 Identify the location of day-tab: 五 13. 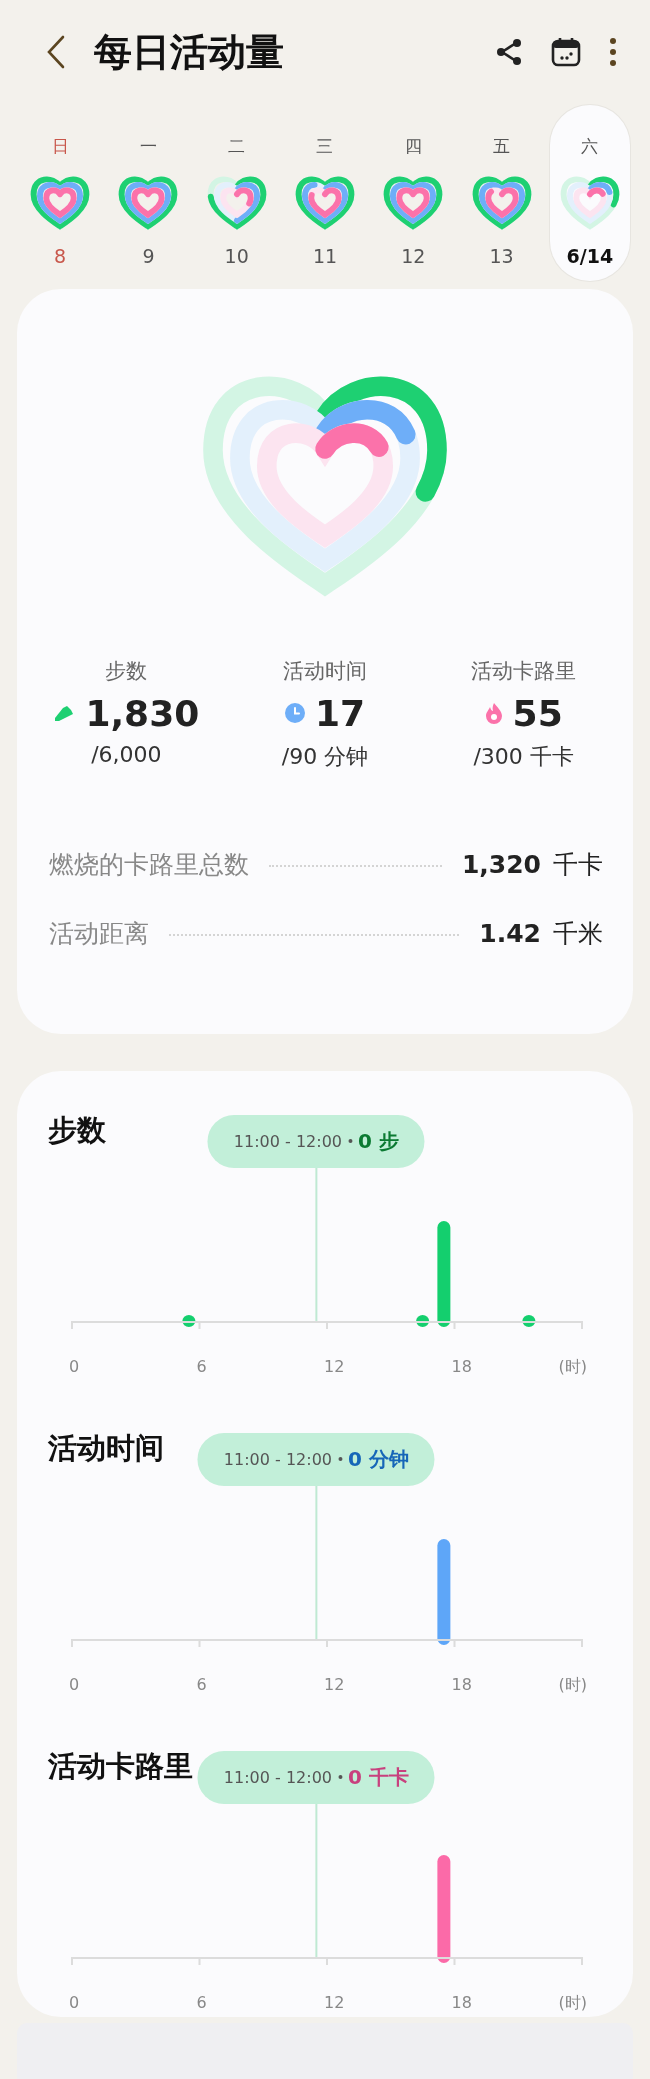
(501, 192).